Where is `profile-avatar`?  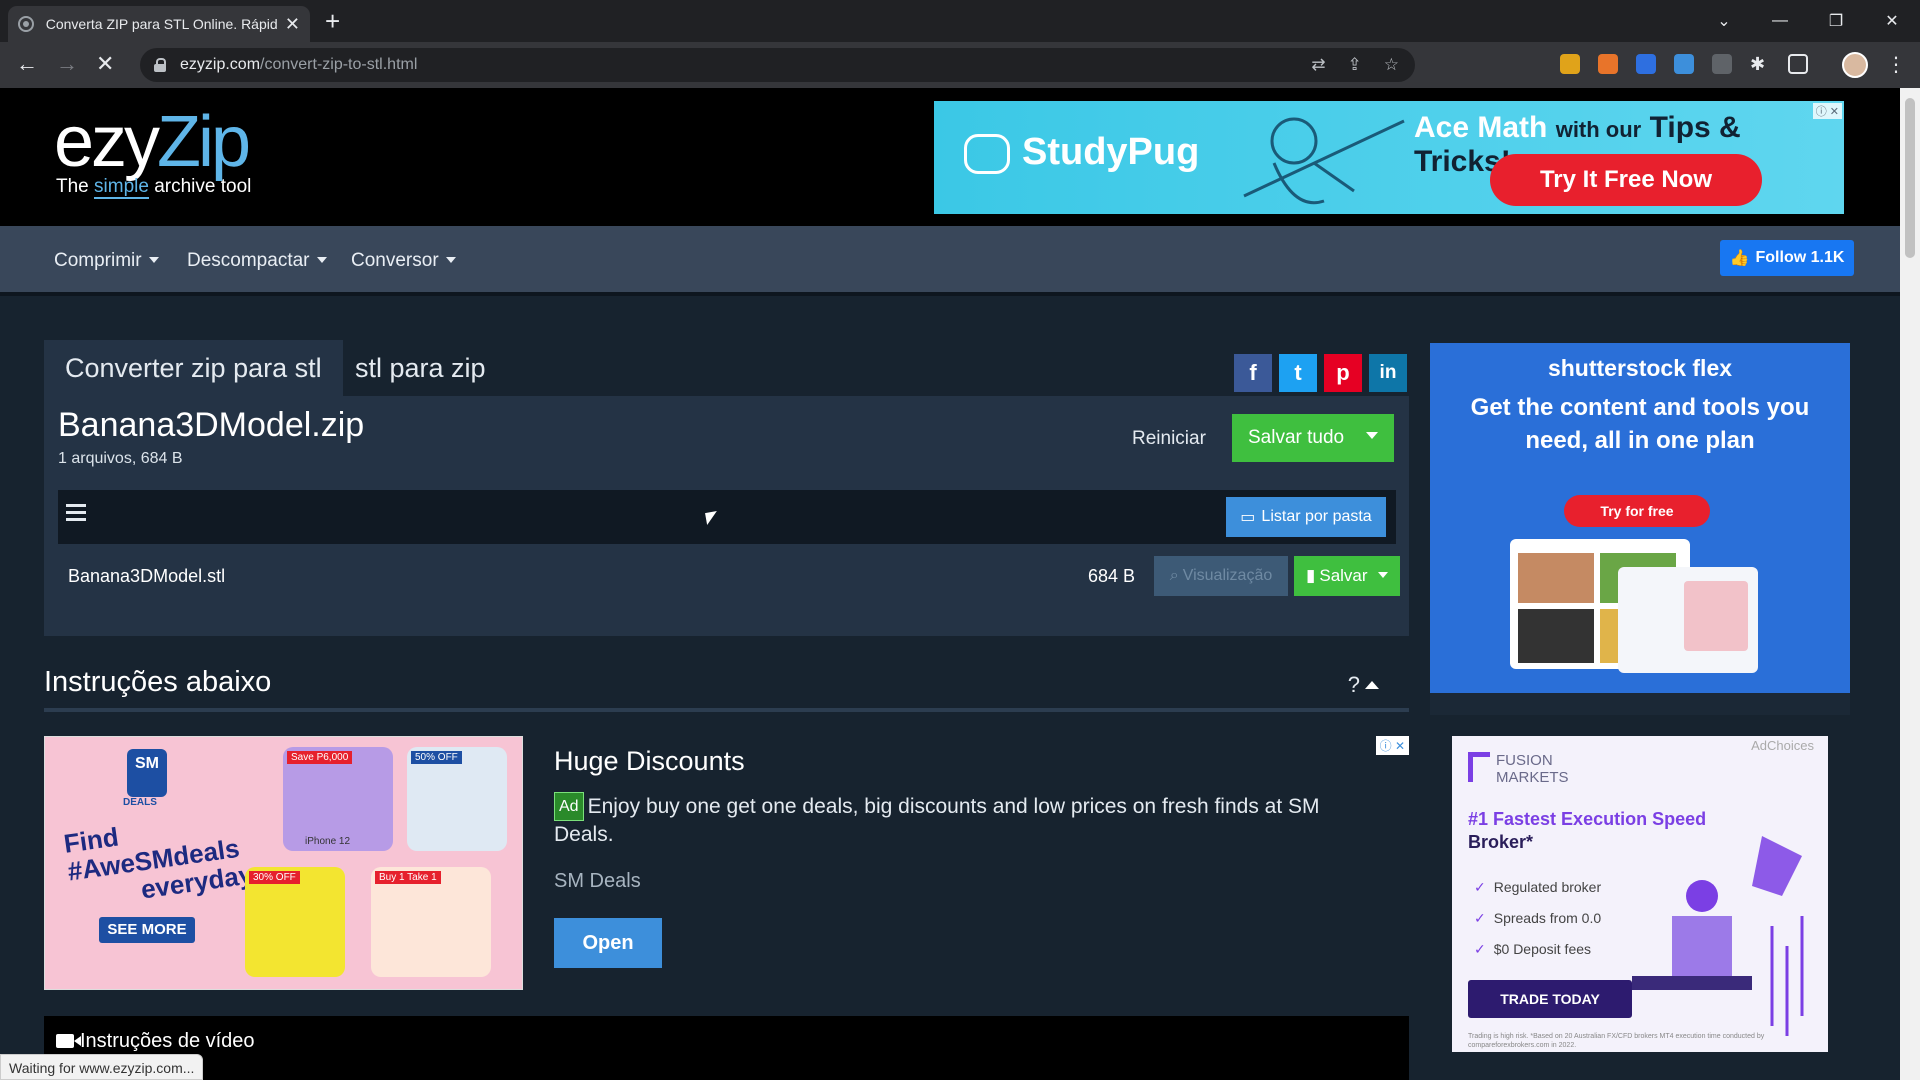 profile-avatar is located at coordinates (1855, 65).